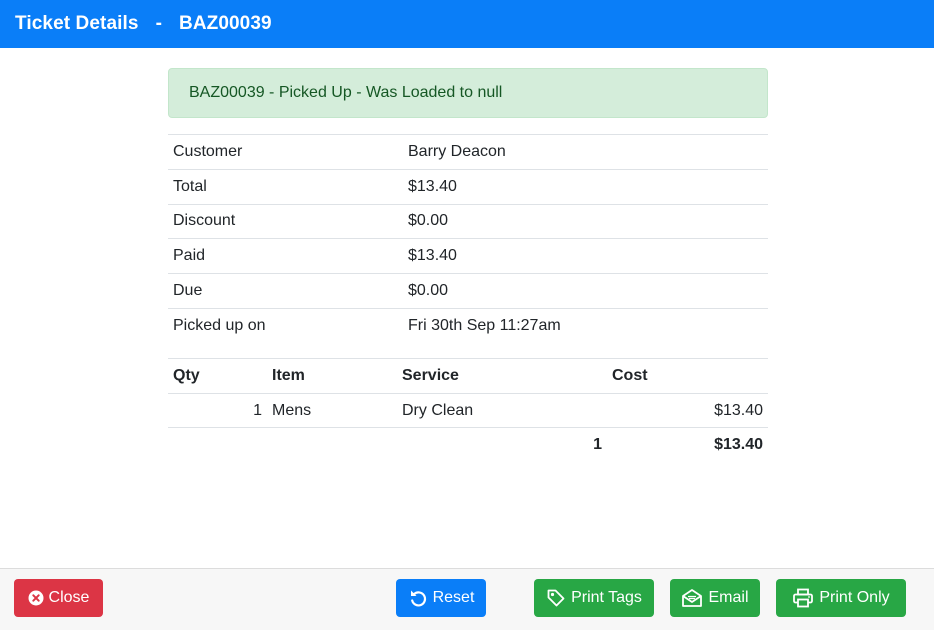 The image size is (934, 630). What do you see at coordinates (288, 376) in the screenshot?
I see `item-header: Item` at bounding box center [288, 376].